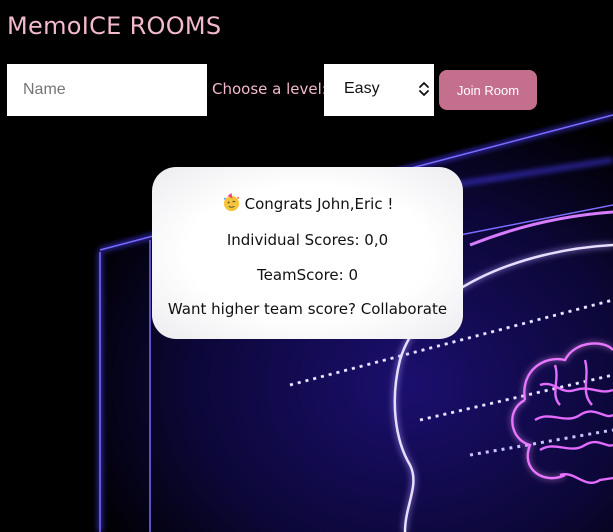  I want to click on congrats-line: Congrats John,Eric !, so click(307, 203).